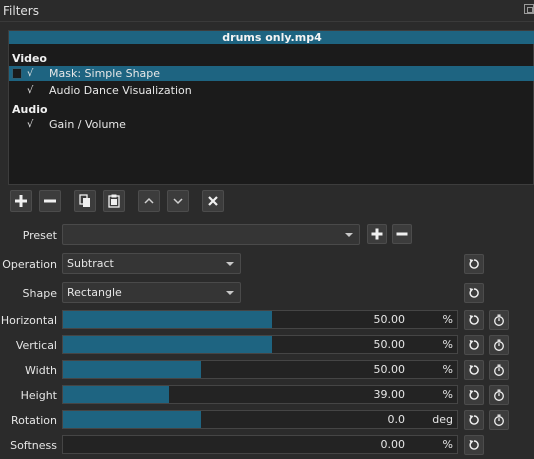  What do you see at coordinates (30, 109) in the screenshot?
I see `group-label-audio: Audio` at bounding box center [30, 109].